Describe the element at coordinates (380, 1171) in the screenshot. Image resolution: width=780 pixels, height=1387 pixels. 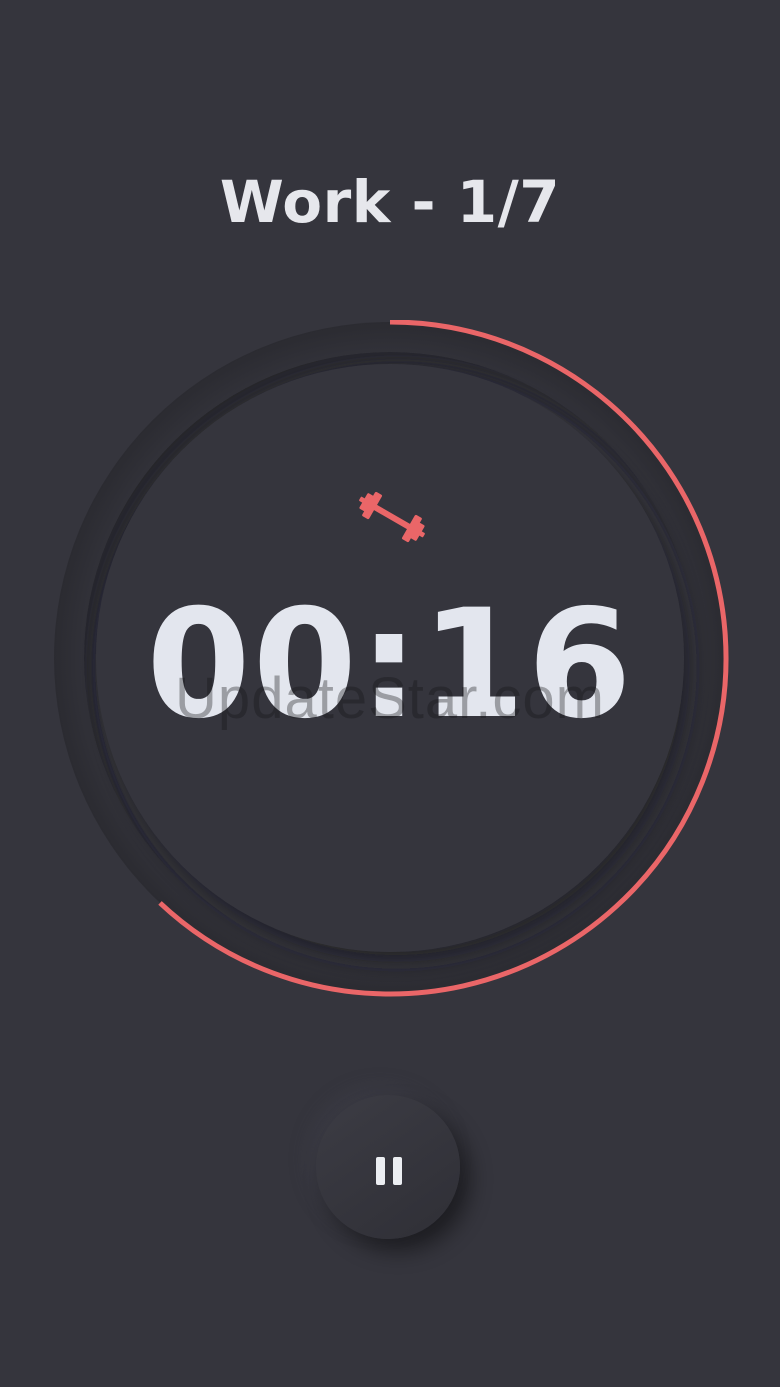
I see `pause-bar-left` at that location.